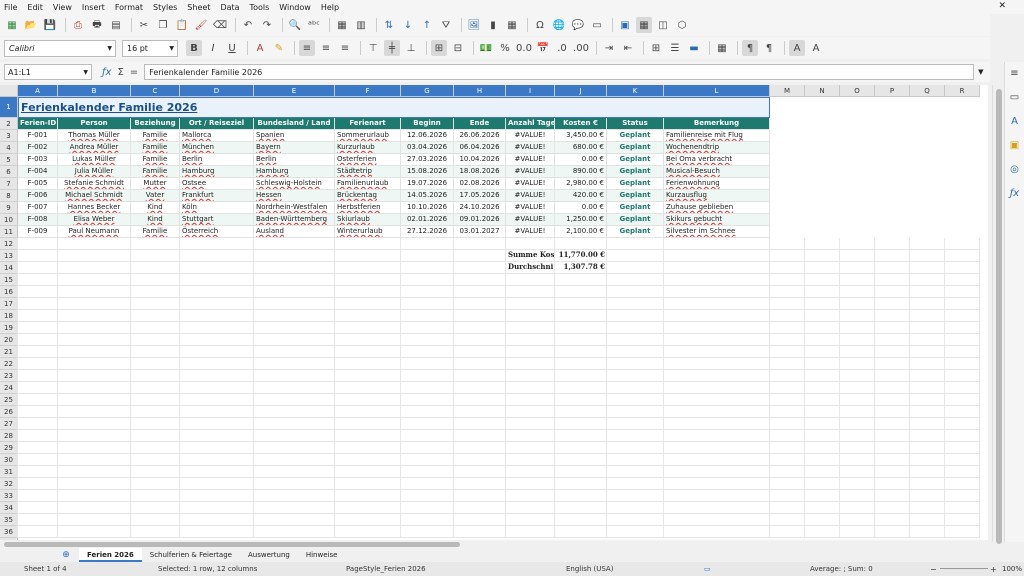 The width and height of the screenshot is (1024, 576). What do you see at coordinates (326, 48) in the screenshot?
I see `align-center-icon: ≡` at bounding box center [326, 48].